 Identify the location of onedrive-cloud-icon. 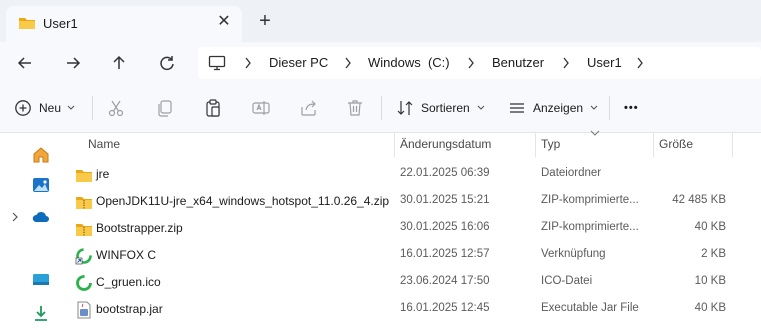
(41, 217).